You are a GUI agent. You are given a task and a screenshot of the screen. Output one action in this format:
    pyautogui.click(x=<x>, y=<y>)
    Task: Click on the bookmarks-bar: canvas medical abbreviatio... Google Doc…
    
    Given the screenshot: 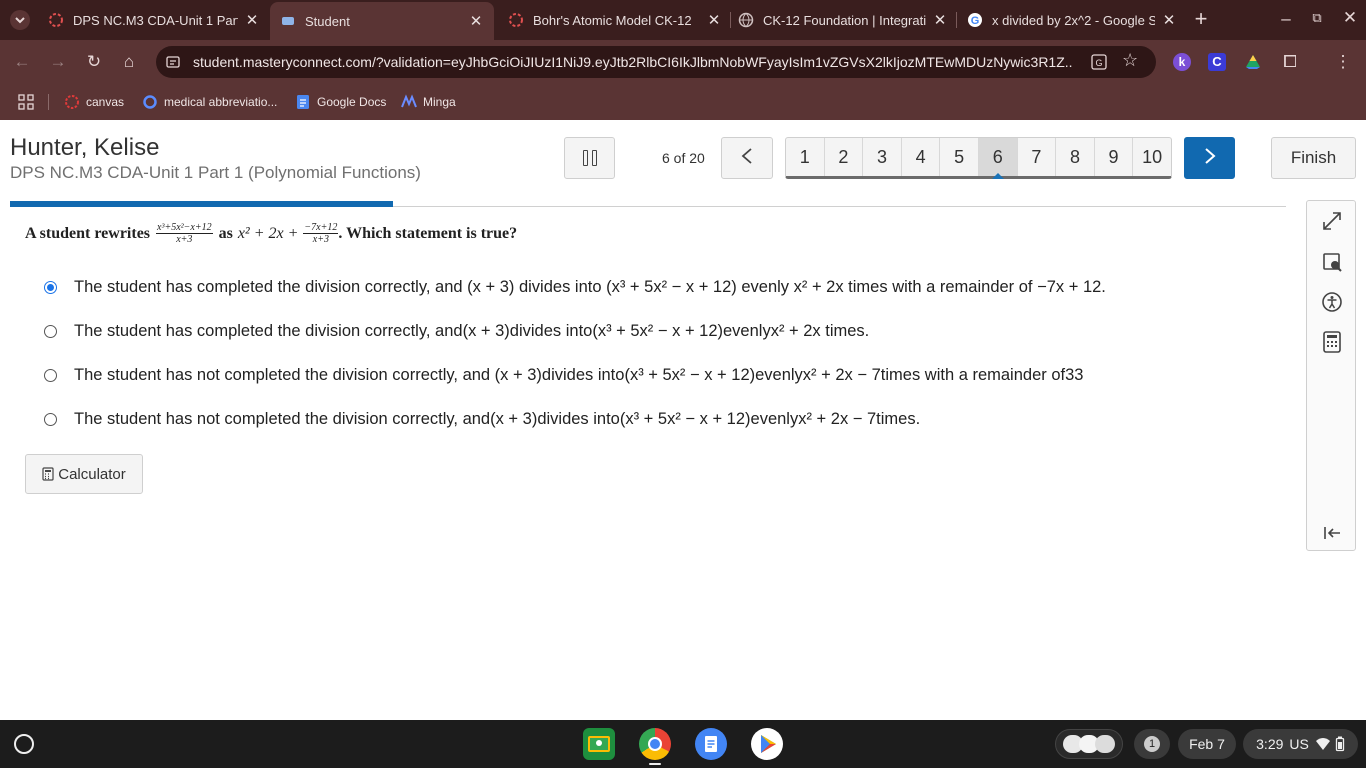 What is the action you would take?
    pyautogui.click(x=683, y=102)
    